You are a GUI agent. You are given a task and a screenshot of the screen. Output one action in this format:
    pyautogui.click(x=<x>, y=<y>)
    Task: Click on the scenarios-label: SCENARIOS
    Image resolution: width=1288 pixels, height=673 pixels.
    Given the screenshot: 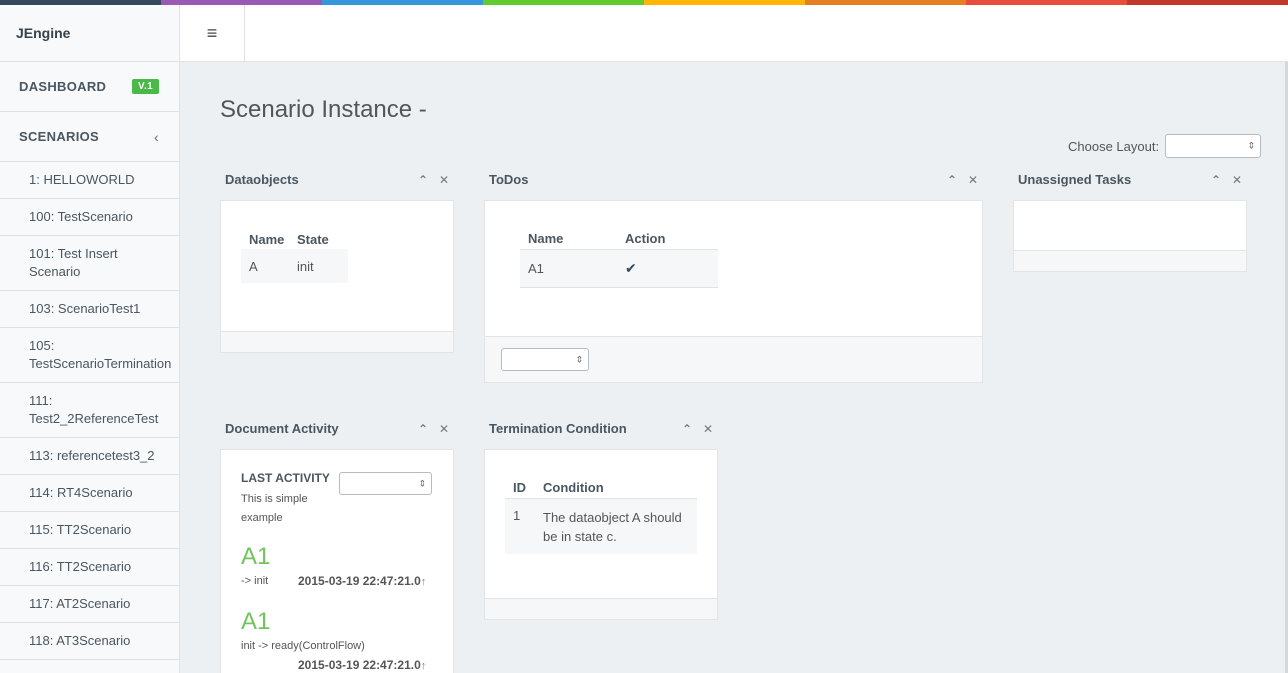 What is the action you would take?
    pyautogui.click(x=59, y=136)
    